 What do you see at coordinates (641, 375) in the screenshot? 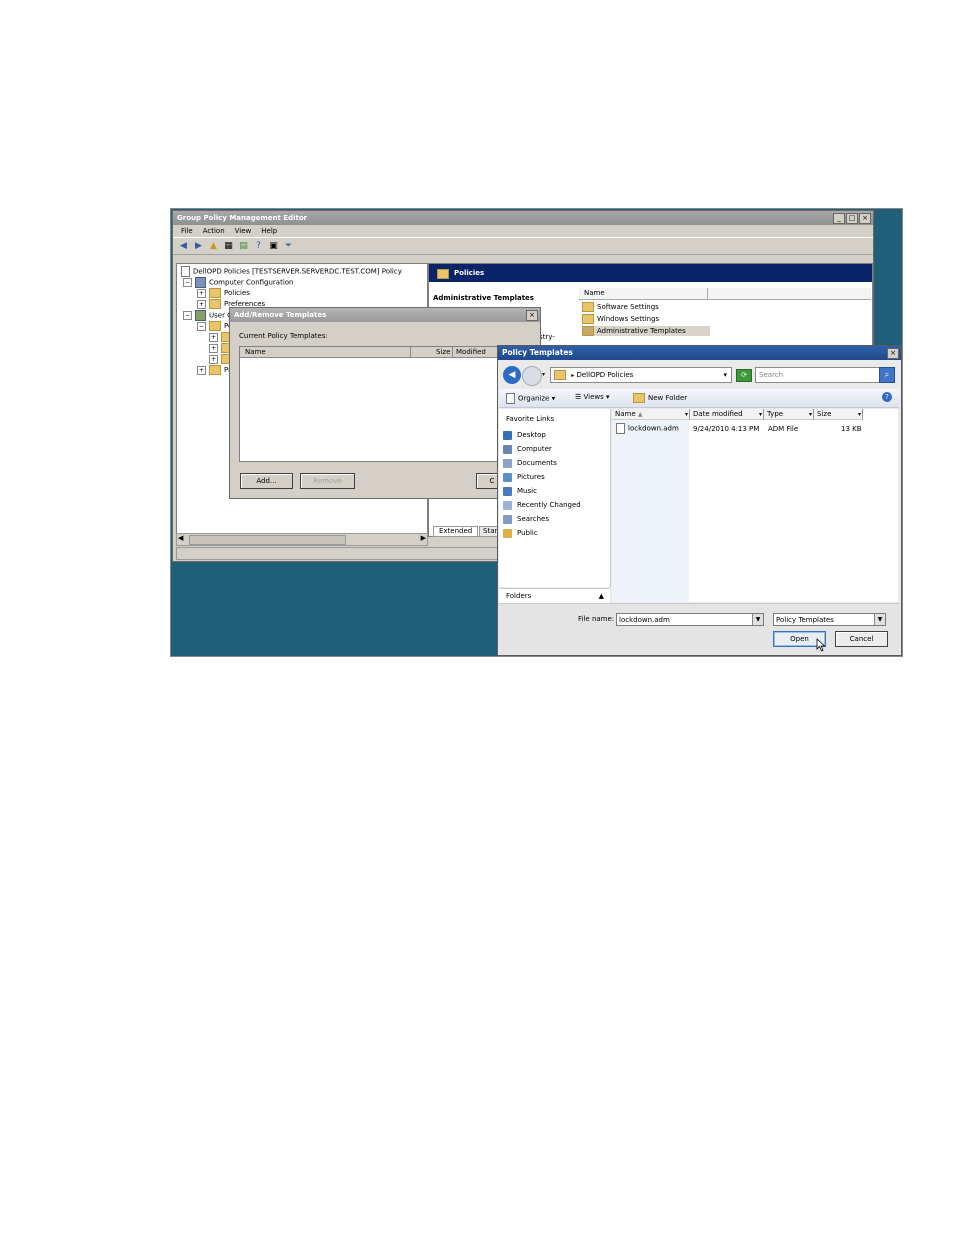
I see `address-bar: ▸ DellOPD Policies ▾` at bounding box center [641, 375].